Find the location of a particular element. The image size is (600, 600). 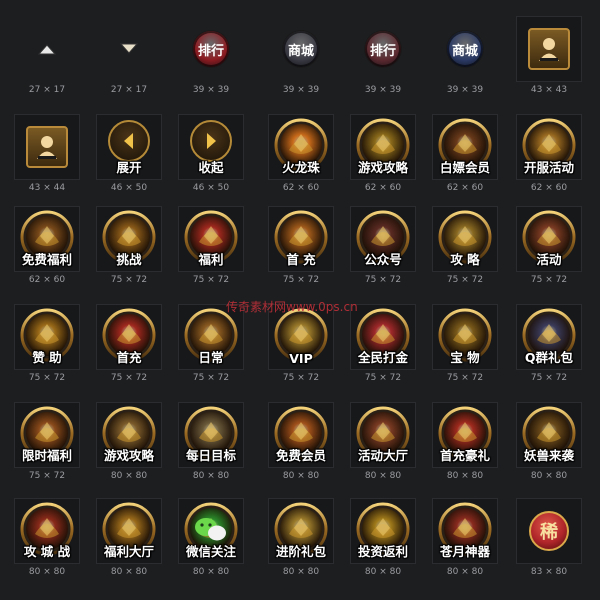

medal-label: 投资返利 is located at coordinates (382, 551).